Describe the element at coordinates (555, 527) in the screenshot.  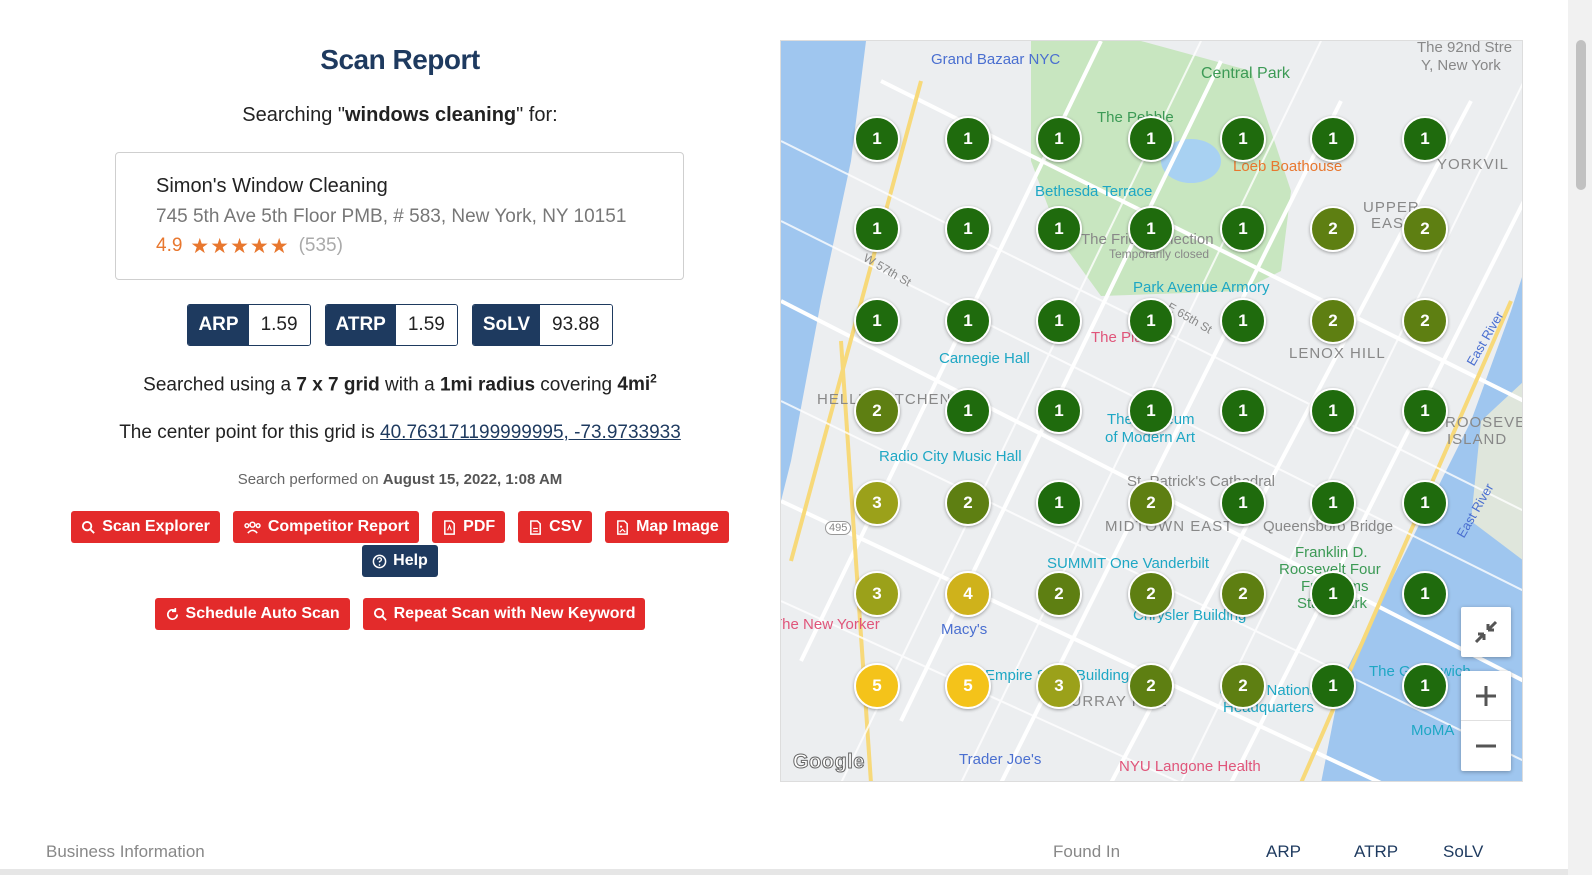
I see `csv-button: CSV` at that location.